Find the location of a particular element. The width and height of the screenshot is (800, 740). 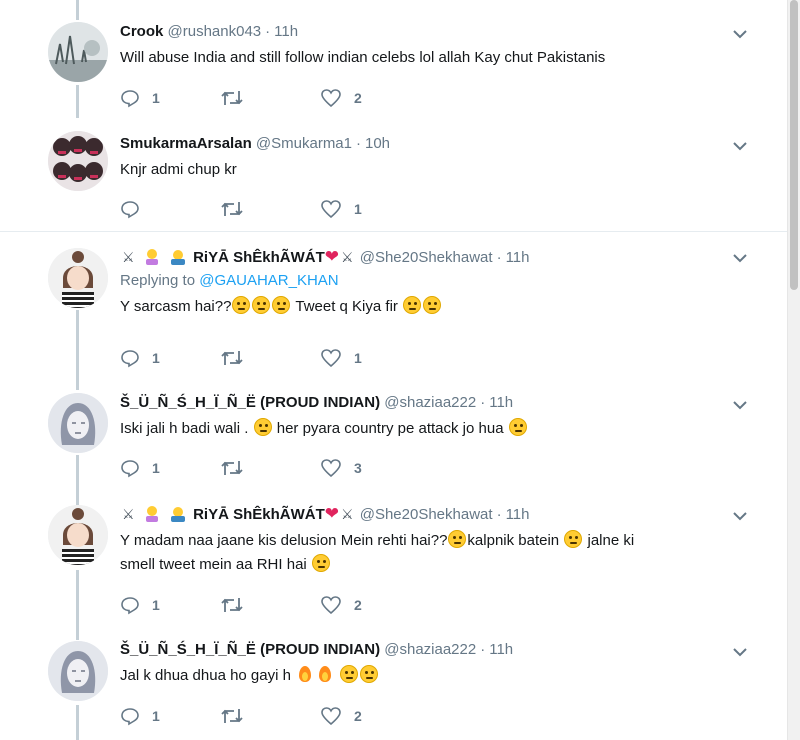

expressionless-face-icon is located at coordinates (262, 427).